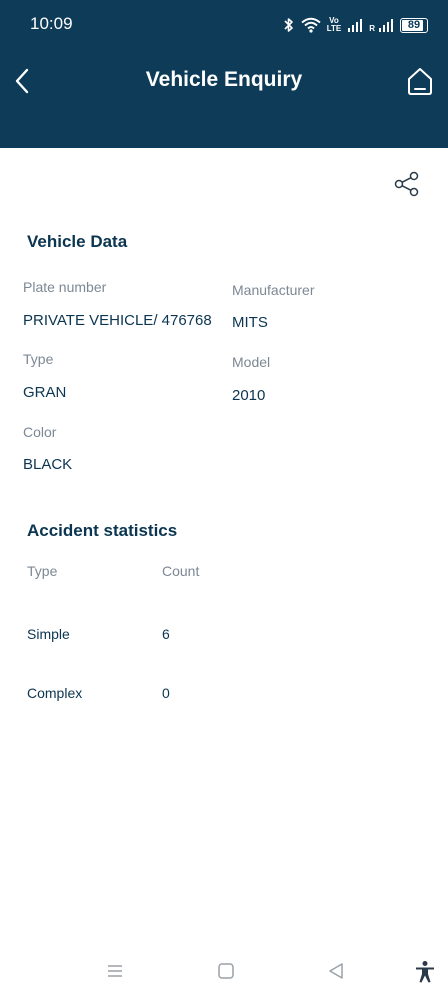 This screenshot has width=448, height=1000. I want to click on type-label: Type, so click(38, 359).